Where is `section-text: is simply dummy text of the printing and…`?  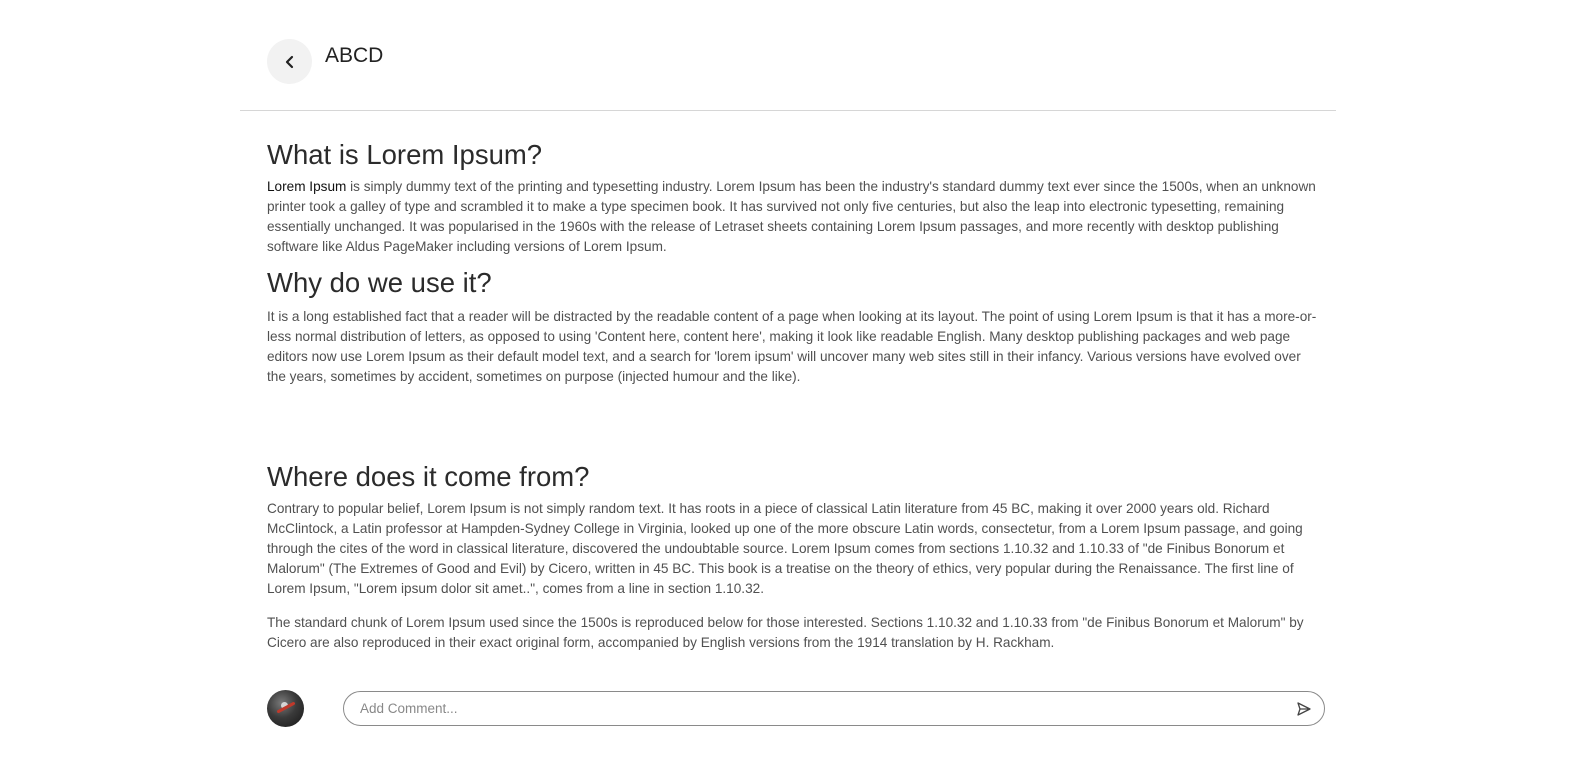
section-text: is simply dummy text of the printing and… is located at coordinates (791, 216).